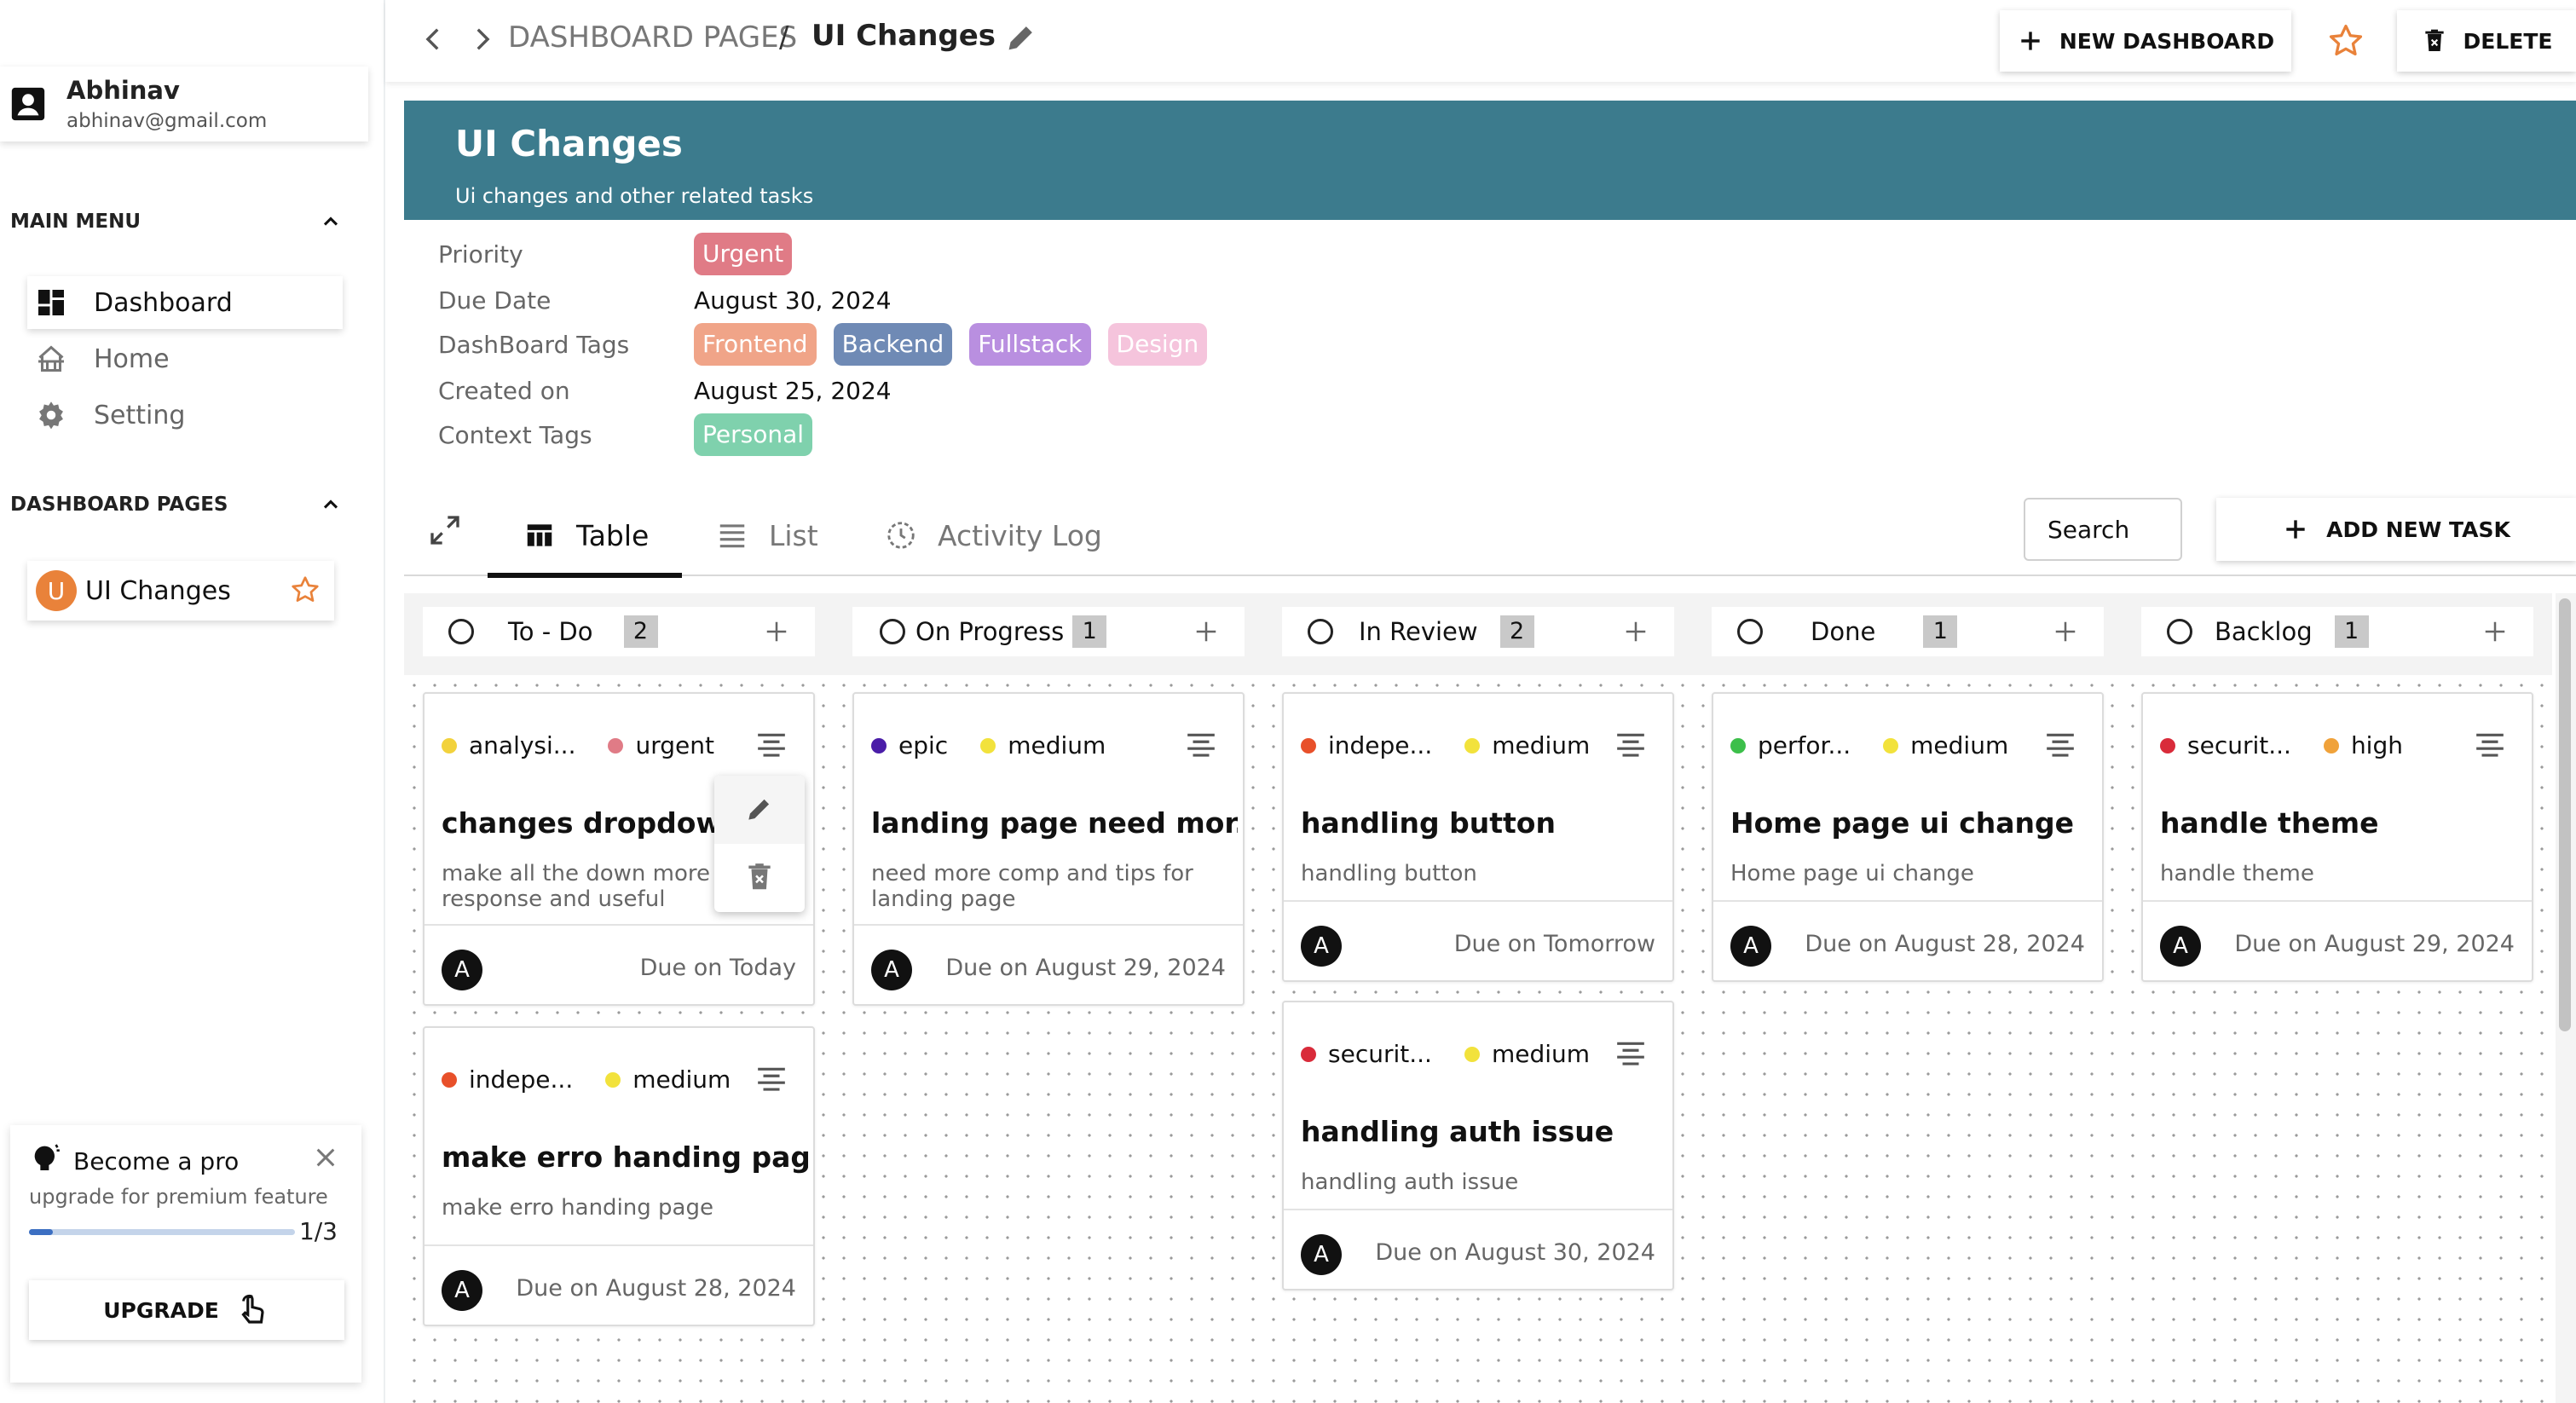  What do you see at coordinates (586, 535) in the screenshot?
I see `tab-table: Table` at bounding box center [586, 535].